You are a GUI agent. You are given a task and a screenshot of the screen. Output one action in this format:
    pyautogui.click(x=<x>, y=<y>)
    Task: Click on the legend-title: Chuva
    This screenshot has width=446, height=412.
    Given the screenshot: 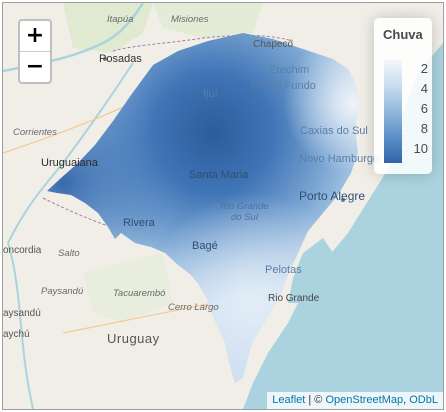 What is the action you would take?
    pyautogui.click(x=403, y=34)
    